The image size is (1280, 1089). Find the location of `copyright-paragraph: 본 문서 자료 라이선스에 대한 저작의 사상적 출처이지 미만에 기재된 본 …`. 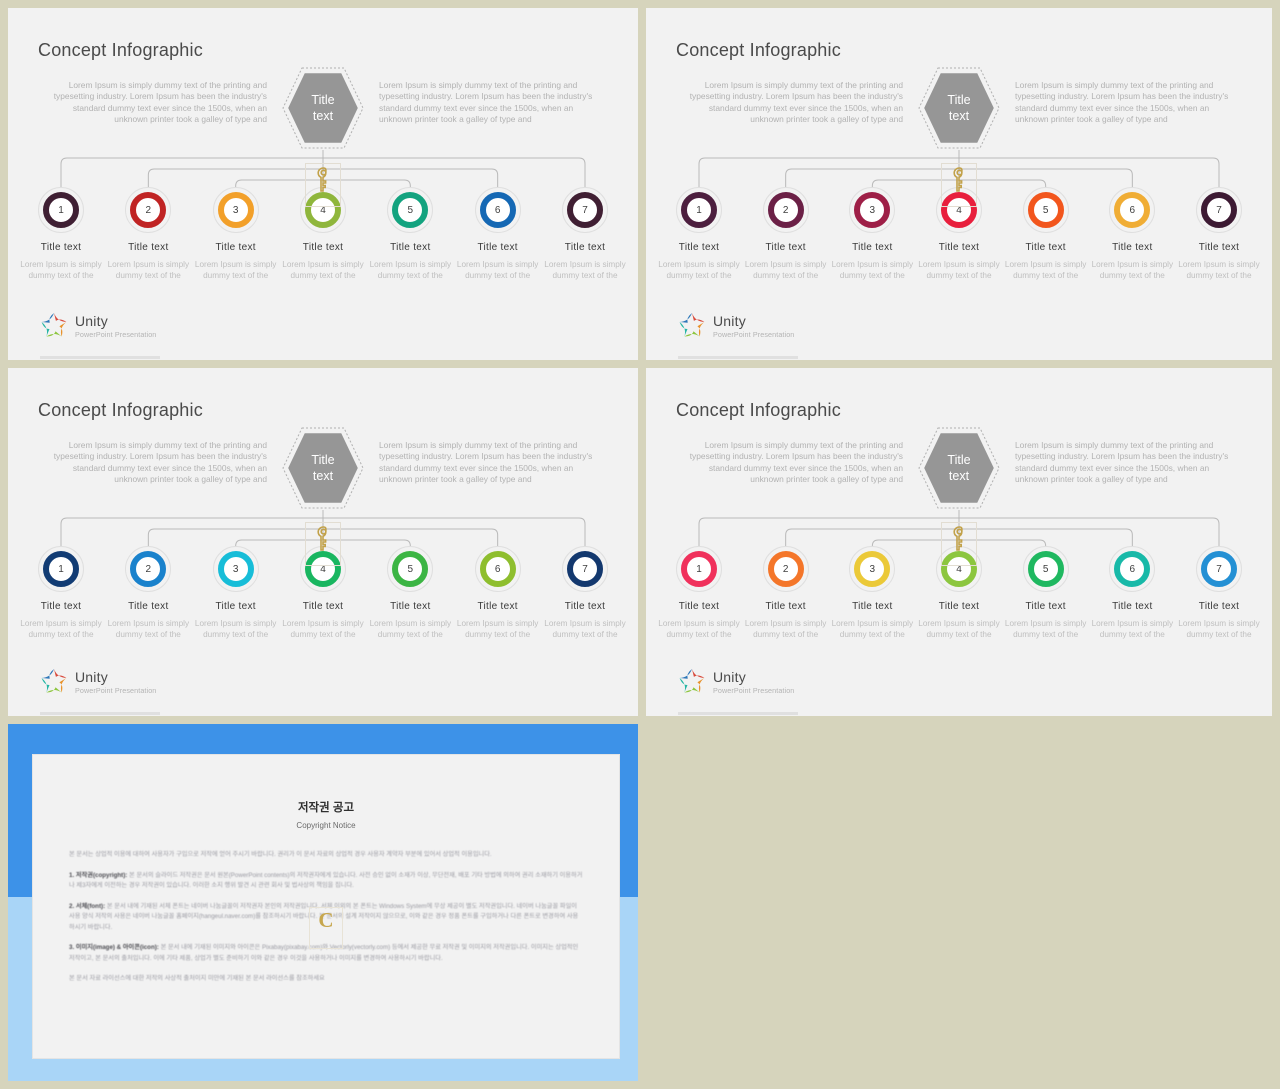

copyright-paragraph: 본 문서 자료 라이선스에 대한 저작의 사상적 출처이지 미만에 기재된 본 … is located at coordinates (197, 978).